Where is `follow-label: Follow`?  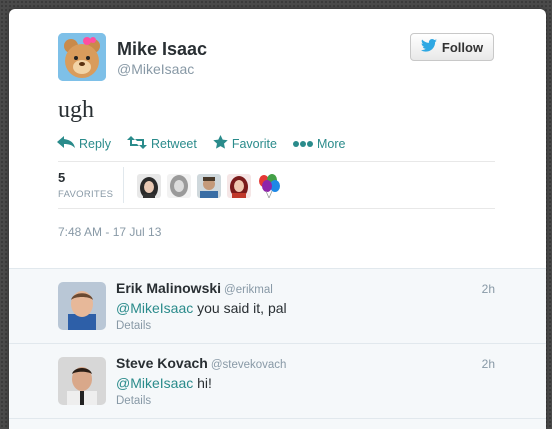
follow-label: Follow is located at coordinates (462, 47).